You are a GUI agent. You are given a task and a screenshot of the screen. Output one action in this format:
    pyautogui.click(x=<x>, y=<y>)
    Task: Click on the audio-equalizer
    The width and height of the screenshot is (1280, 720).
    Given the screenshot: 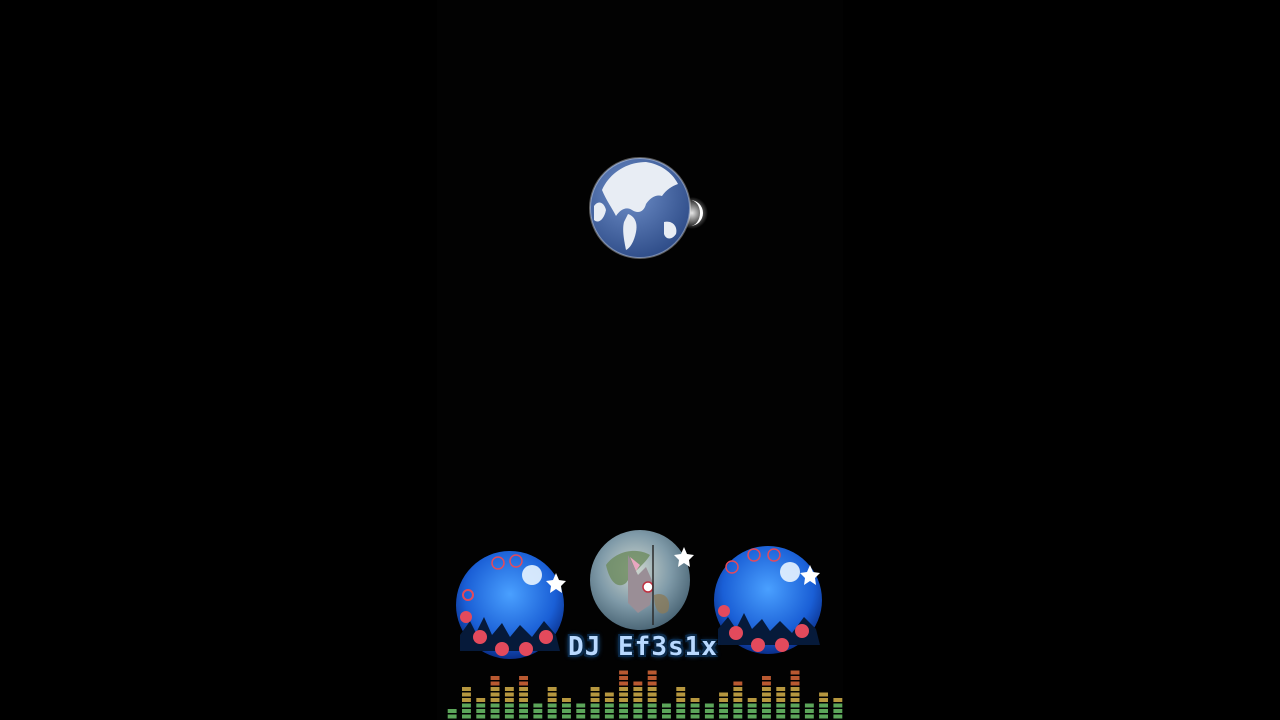 What is the action you would take?
    pyautogui.click(x=645, y=692)
    